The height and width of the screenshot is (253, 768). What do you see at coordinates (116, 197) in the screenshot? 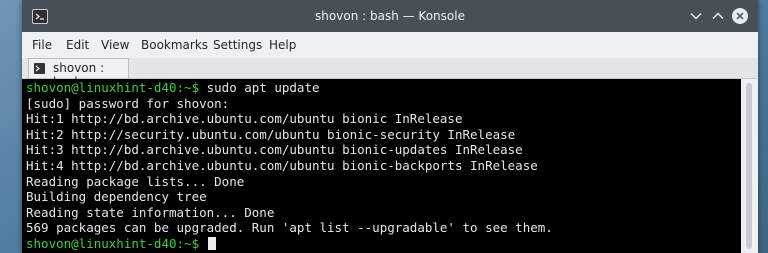
I see `output-line: Building dependency tree` at bounding box center [116, 197].